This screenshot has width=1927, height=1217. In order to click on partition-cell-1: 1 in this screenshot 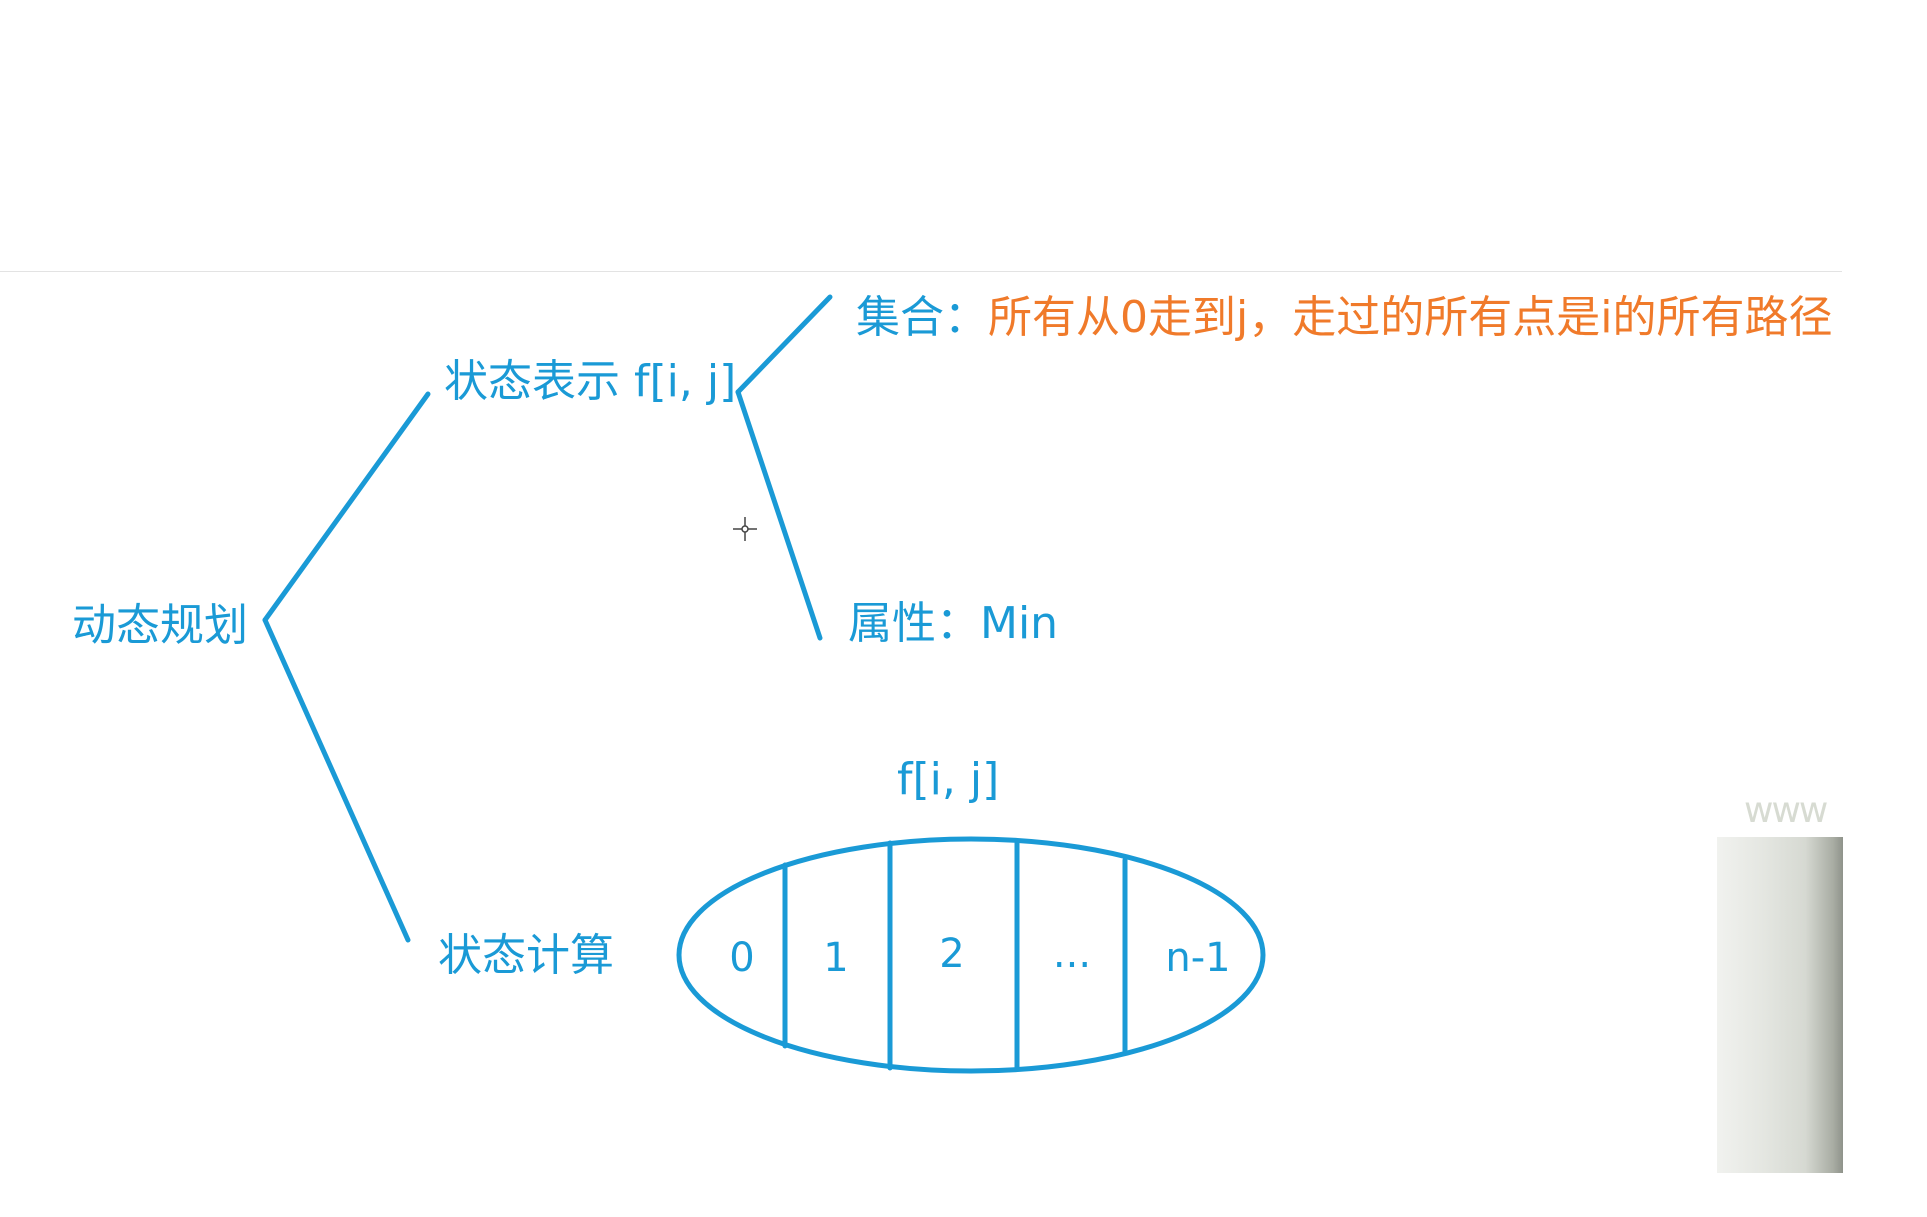, I will do `click(836, 958)`.